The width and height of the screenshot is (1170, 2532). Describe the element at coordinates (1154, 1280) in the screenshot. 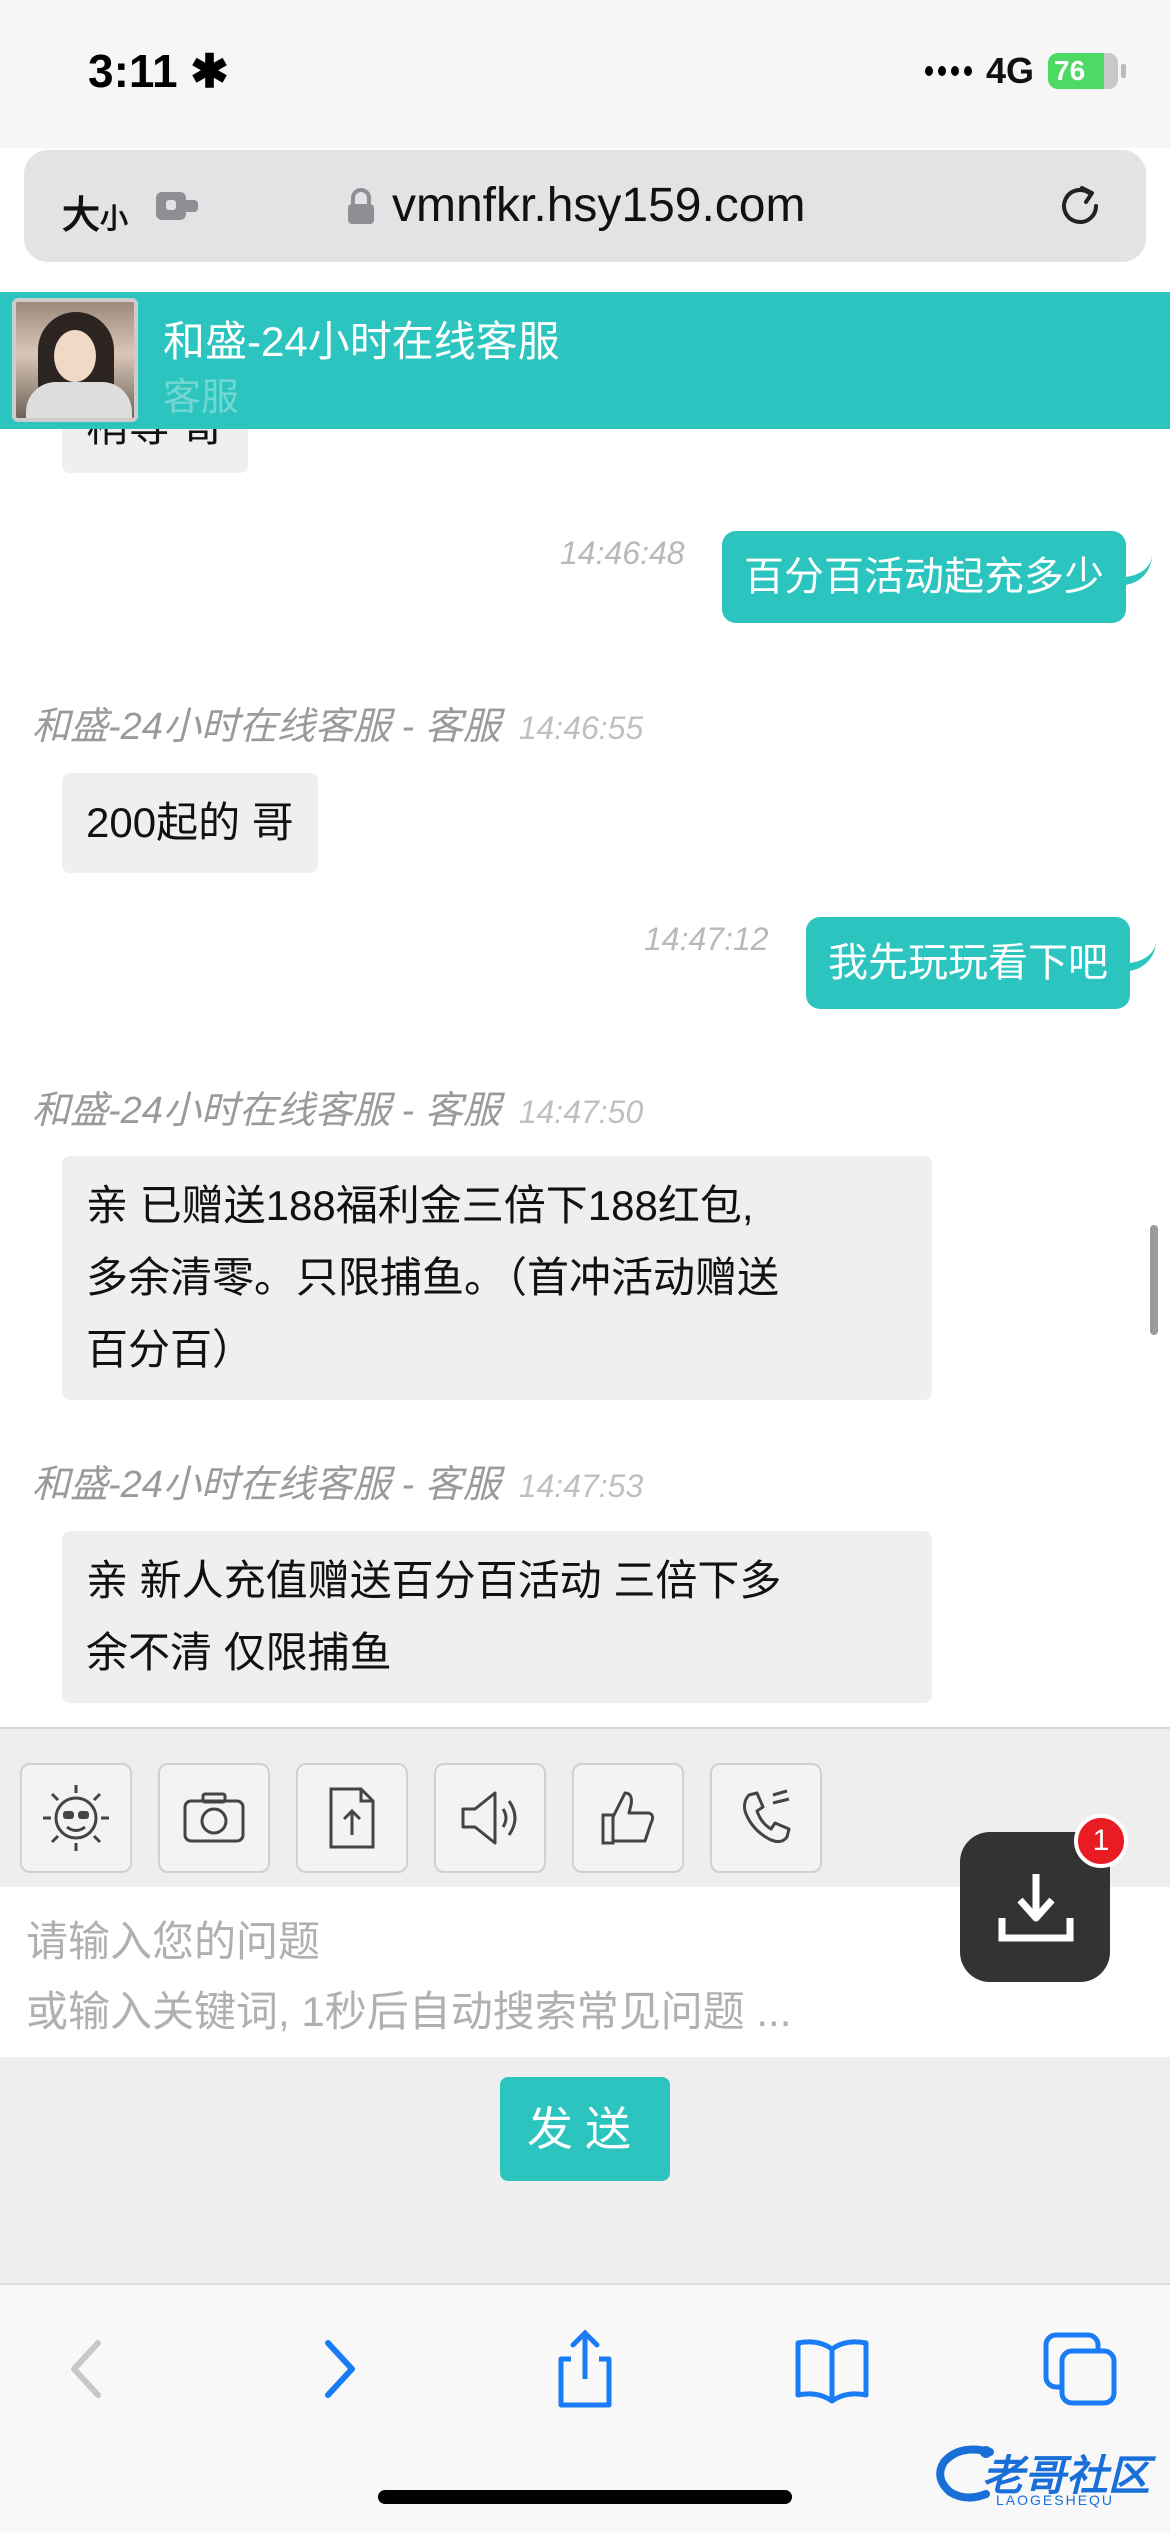

I see `scrollbar` at that location.